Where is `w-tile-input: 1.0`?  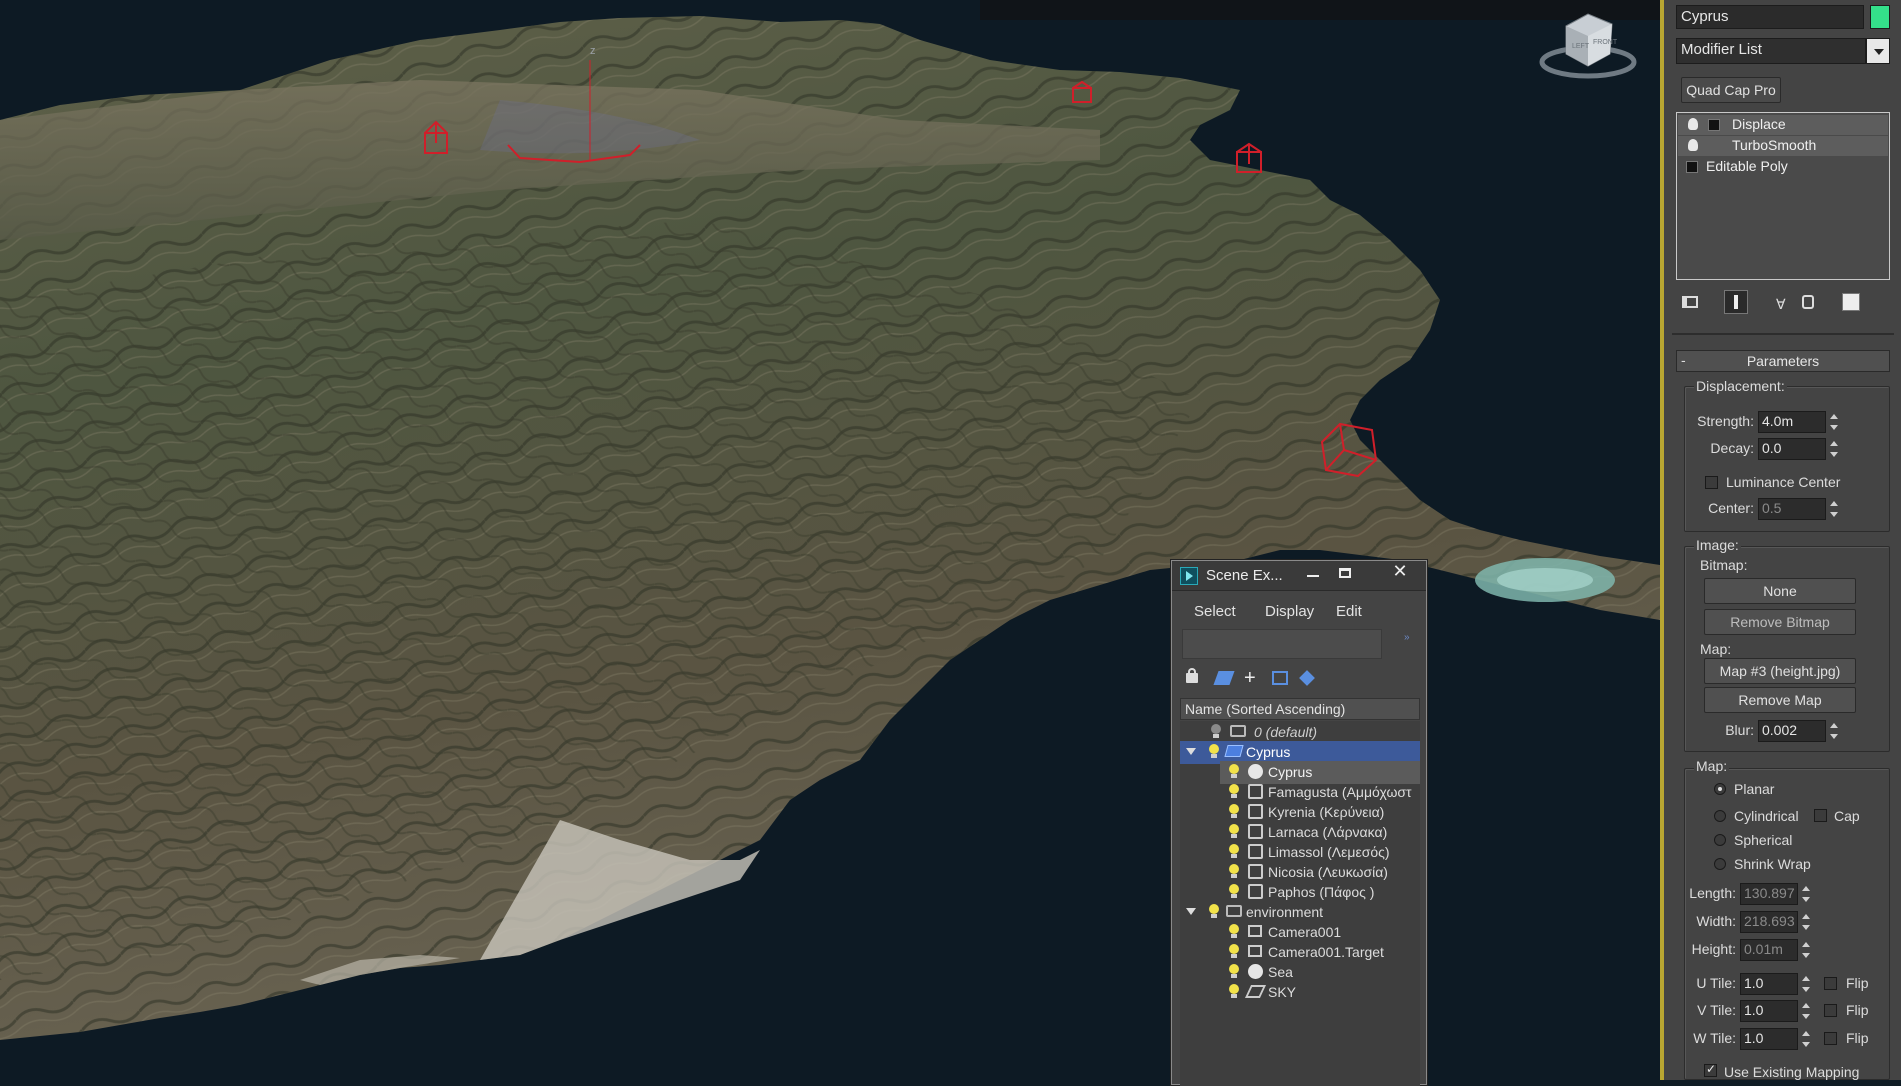 w-tile-input: 1.0 is located at coordinates (1769, 1039).